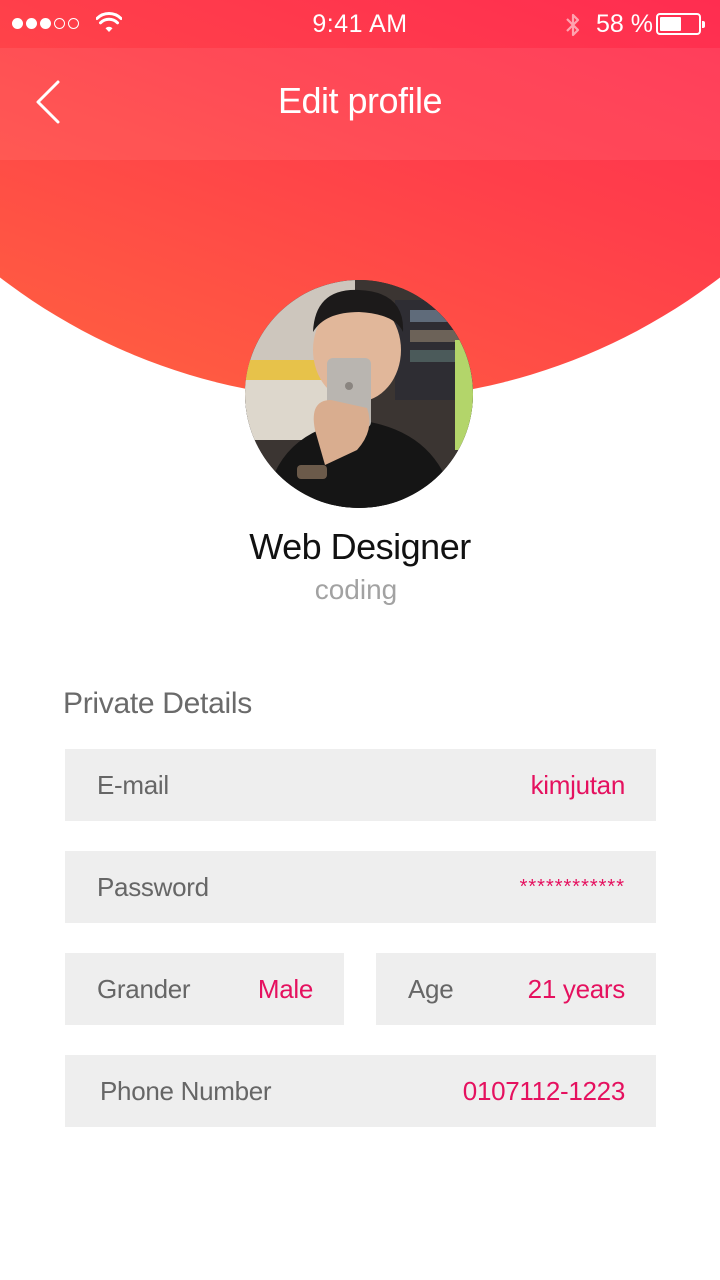 The image size is (720, 1280). What do you see at coordinates (572, 886) in the screenshot?
I see `password-value: ************` at bounding box center [572, 886].